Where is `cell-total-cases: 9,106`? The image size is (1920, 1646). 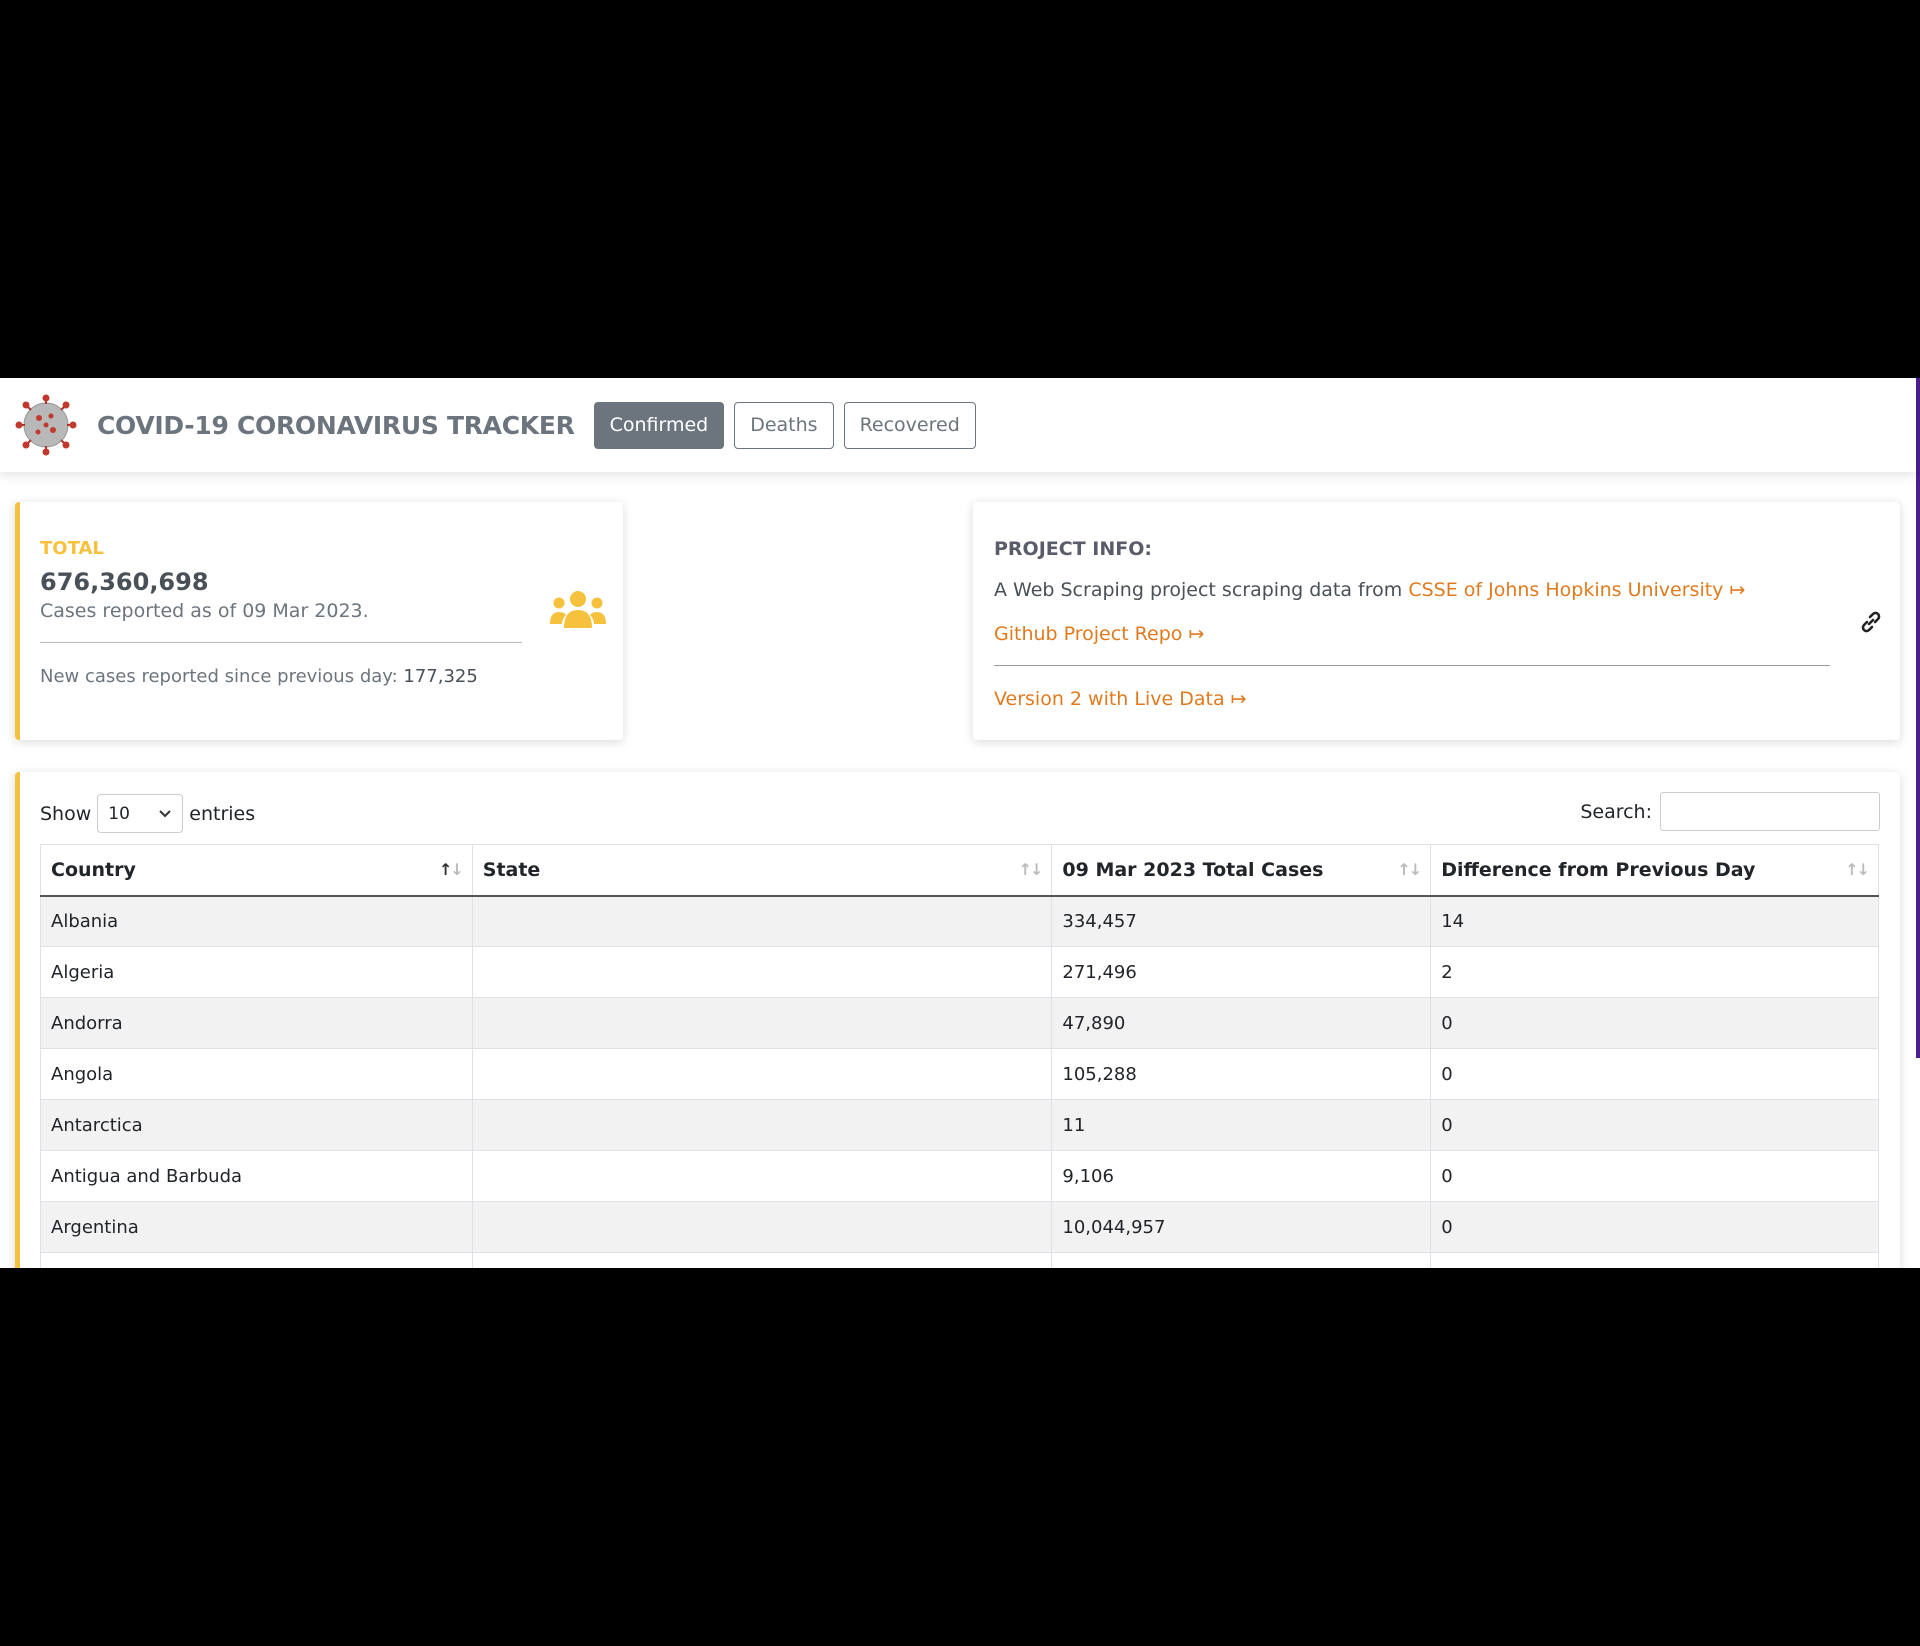
cell-total-cases: 9,106 is located at coordinates (1241, 1176).